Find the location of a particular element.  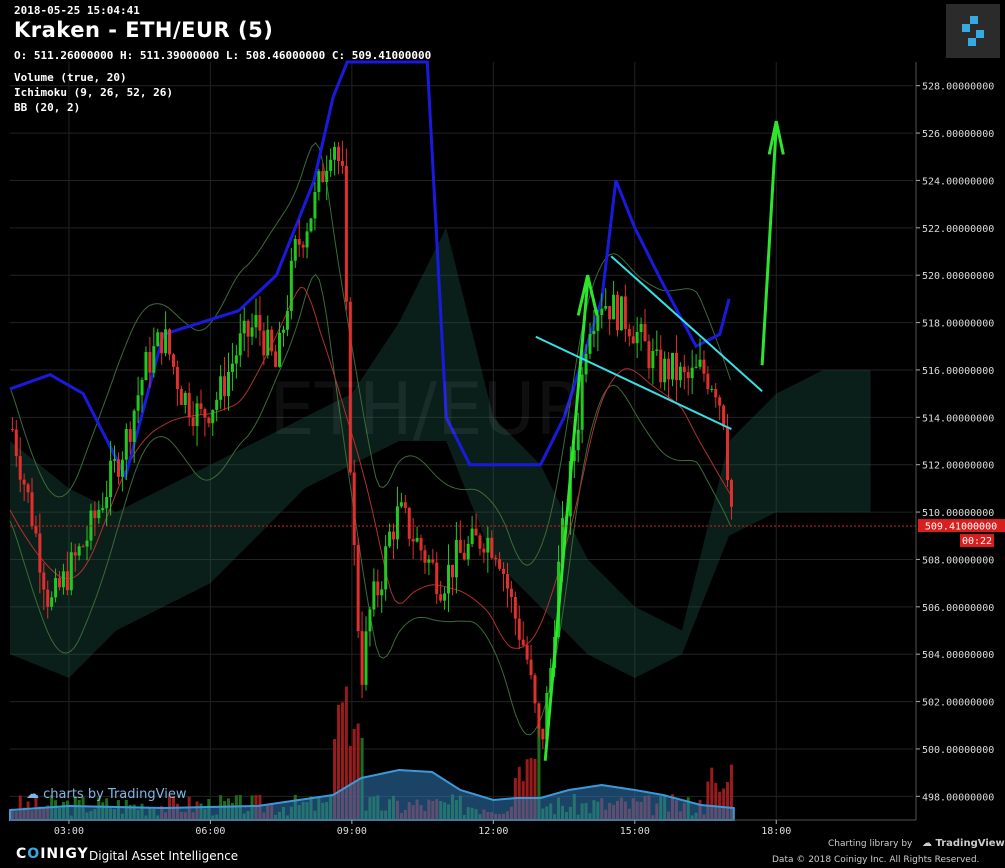

coinigy-brand: COINIGY is located at coordinates (52, 854).